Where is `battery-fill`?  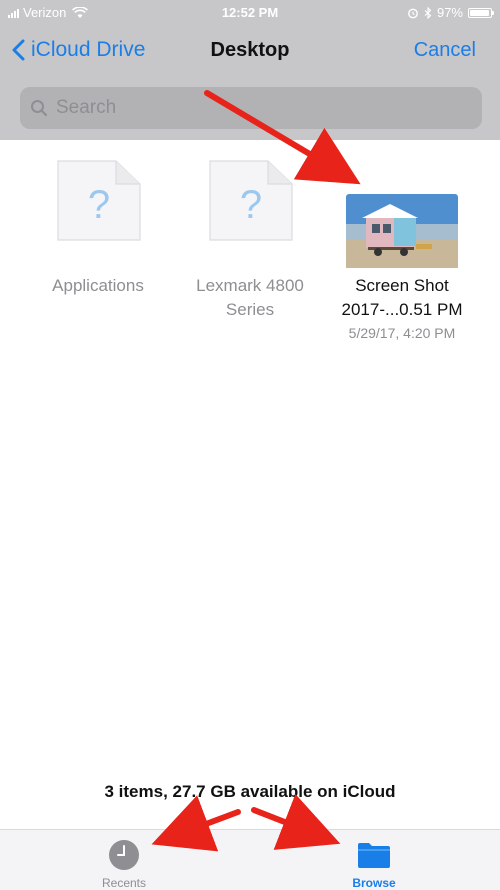
battery-fill is located at coordinates (480, 12).